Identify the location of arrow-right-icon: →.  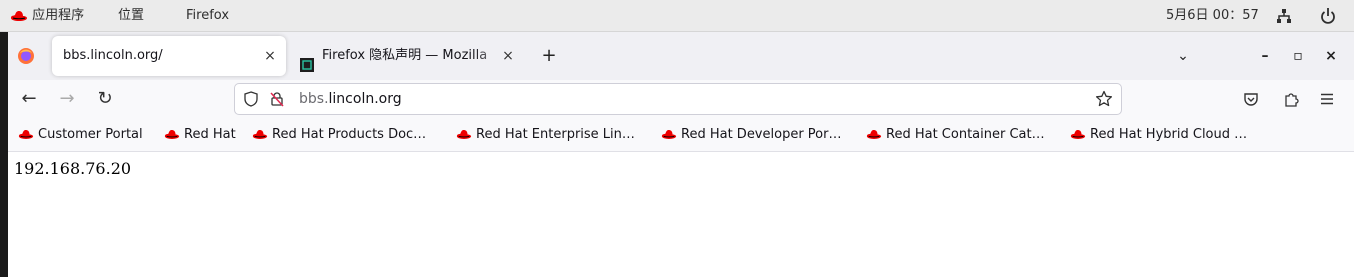
(67, 98).